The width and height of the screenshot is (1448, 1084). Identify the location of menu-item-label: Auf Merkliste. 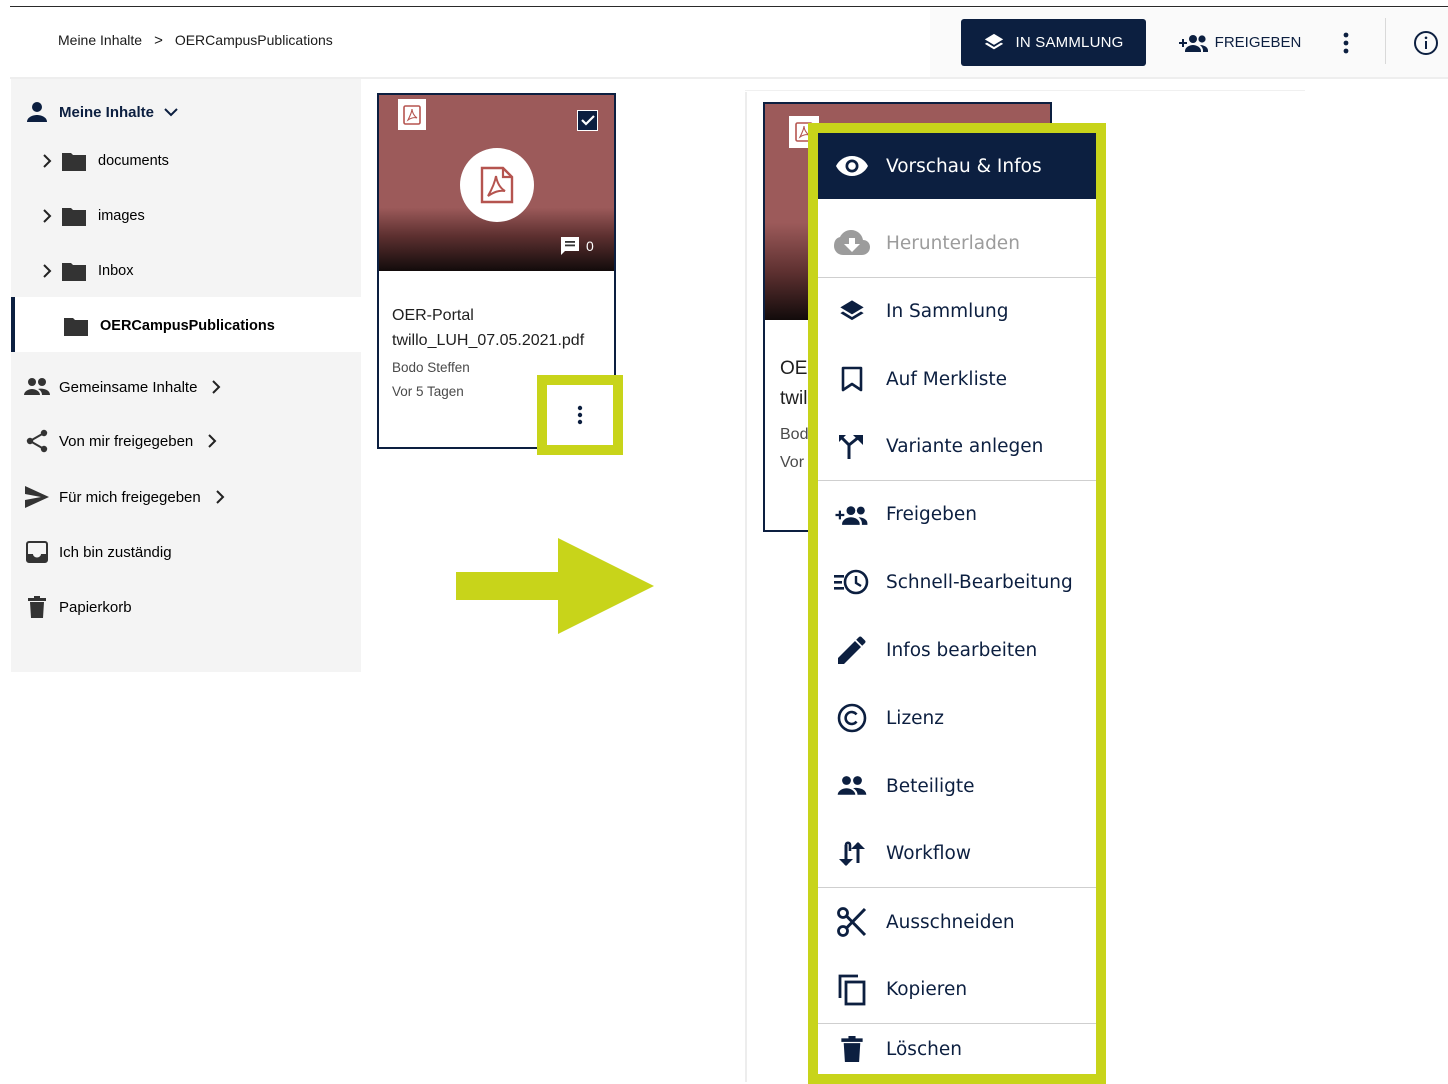
(946, 379).